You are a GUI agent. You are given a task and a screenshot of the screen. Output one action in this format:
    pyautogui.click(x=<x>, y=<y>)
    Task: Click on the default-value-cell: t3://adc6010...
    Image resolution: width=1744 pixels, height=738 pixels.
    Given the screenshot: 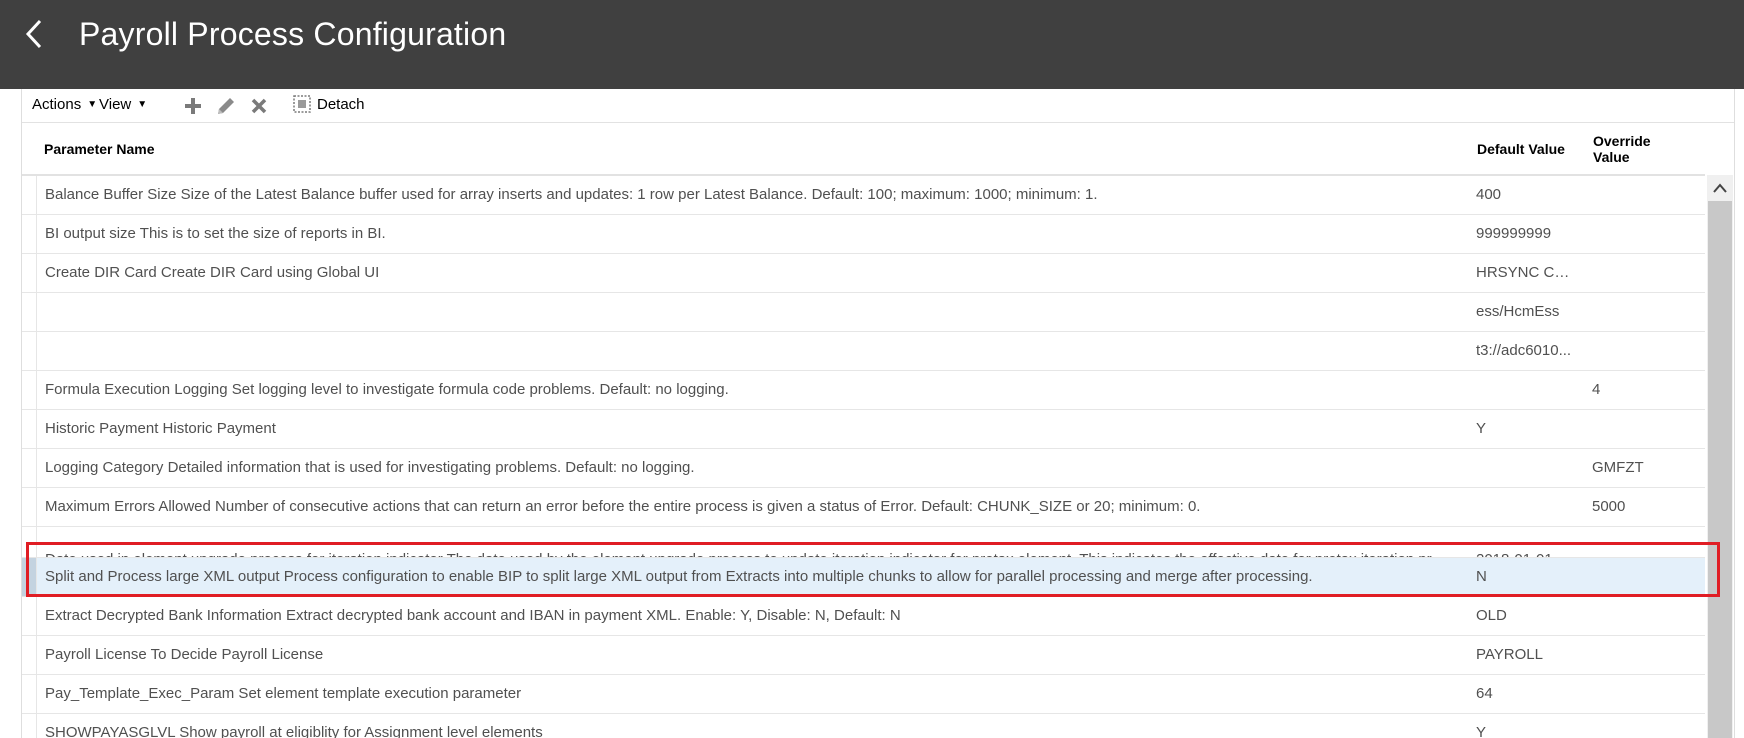 What is the action you would take?
    pyautogui.click(x=1524, y=350)
    